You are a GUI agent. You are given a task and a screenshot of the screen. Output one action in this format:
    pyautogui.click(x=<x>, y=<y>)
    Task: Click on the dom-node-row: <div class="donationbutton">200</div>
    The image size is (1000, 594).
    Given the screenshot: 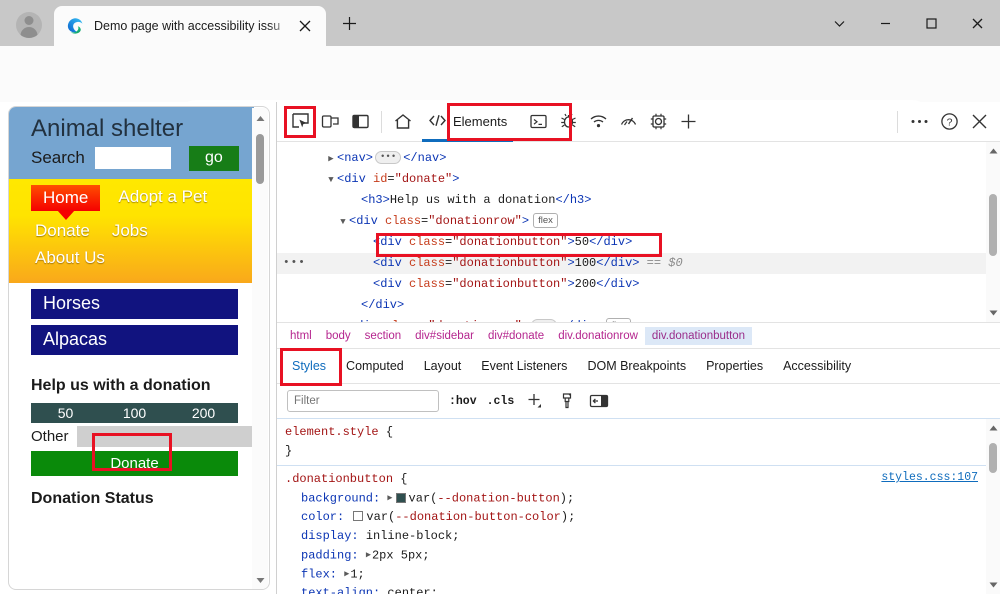 What is the action you would take?
    pyautogui.click(x=638, y=284)
    